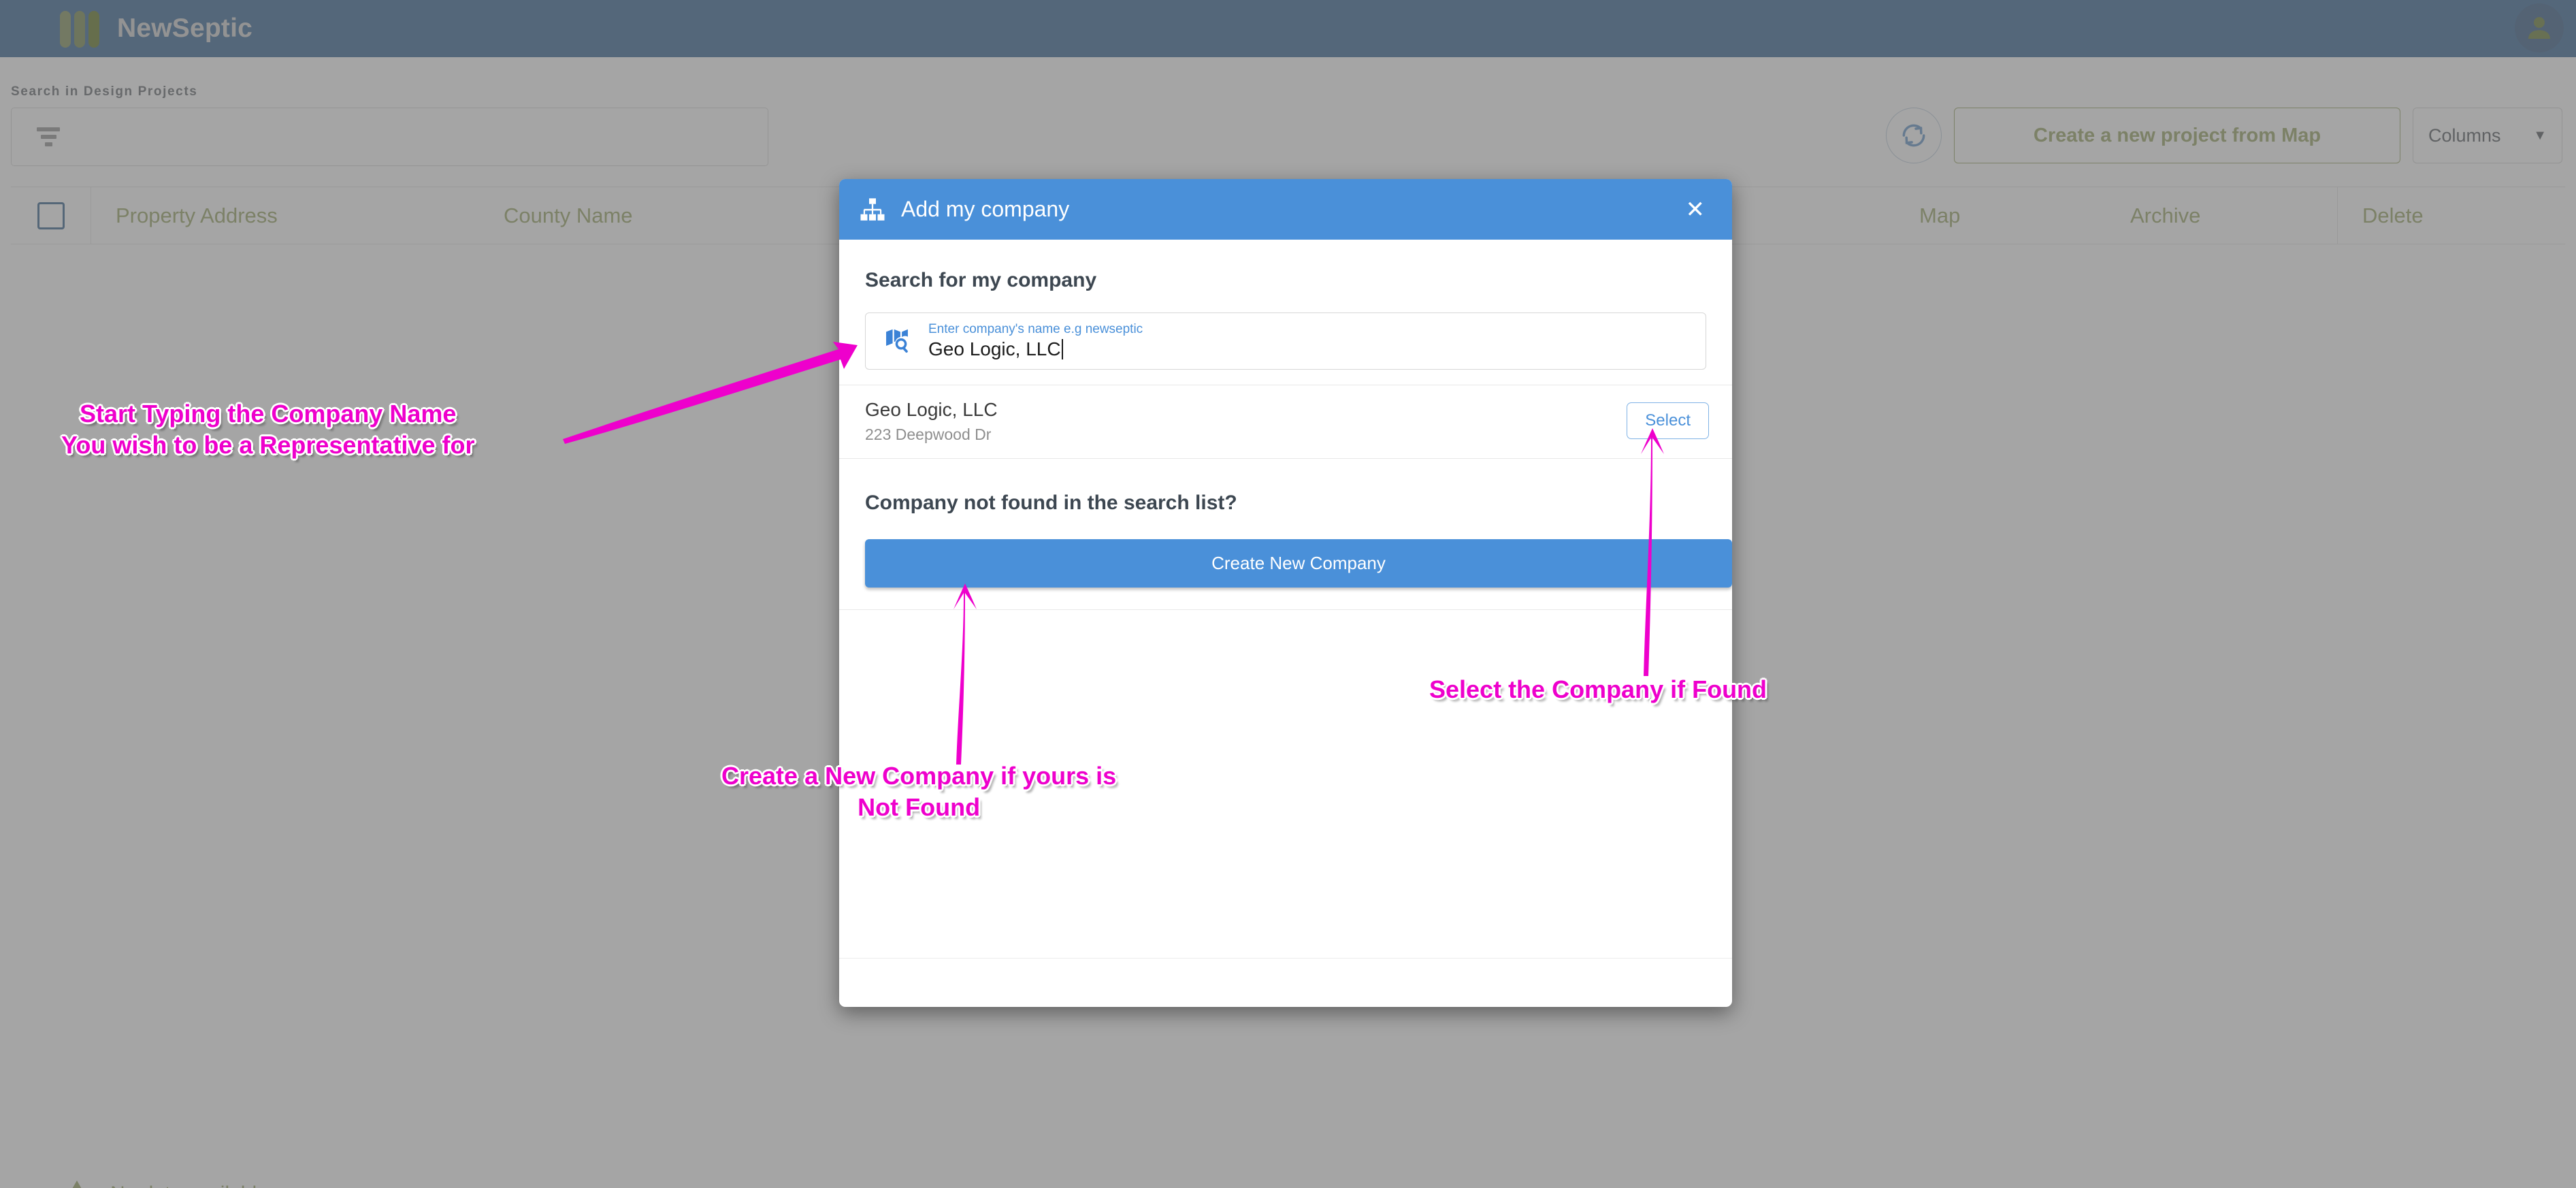 This screenshot has width=2576, height=1188. Describe the element at coordinates (1298, 563) in the screenshot. I see `create-new-company-button: Create New Company` at that location.